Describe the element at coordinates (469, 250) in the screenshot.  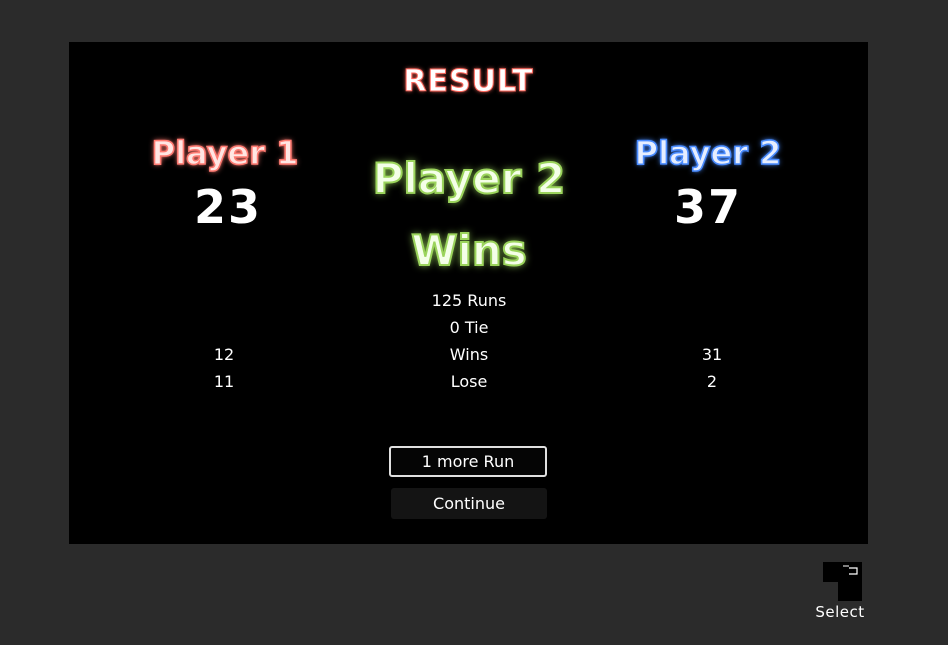
I see `winner-wins-label: Wins` at that location.